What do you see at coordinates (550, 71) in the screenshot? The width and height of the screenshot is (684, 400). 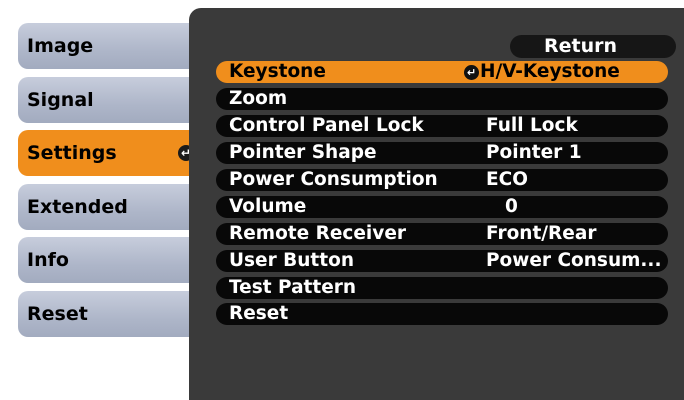 I see `menu-item-value-text: H/V-Keystone` at bounding box center [550, 71].